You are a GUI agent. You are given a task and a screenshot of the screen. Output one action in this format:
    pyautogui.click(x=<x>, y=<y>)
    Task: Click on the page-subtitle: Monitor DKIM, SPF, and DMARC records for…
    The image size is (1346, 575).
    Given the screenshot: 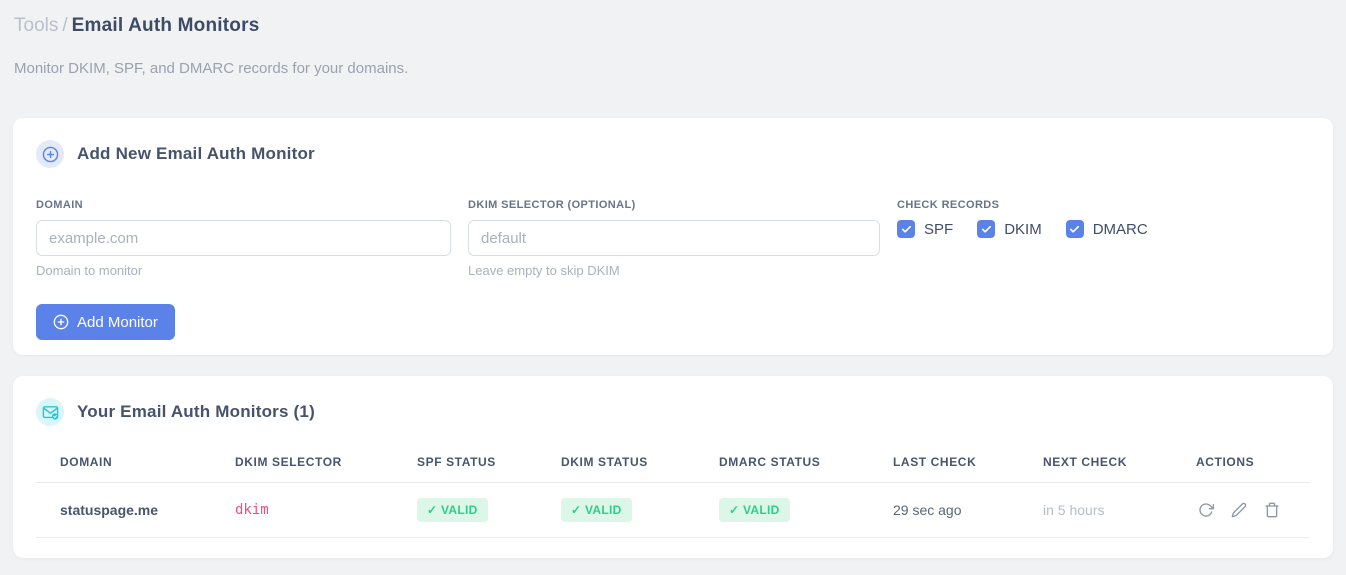 What is the action you would take?
    pyautogui.click(x=211, y=68)
    